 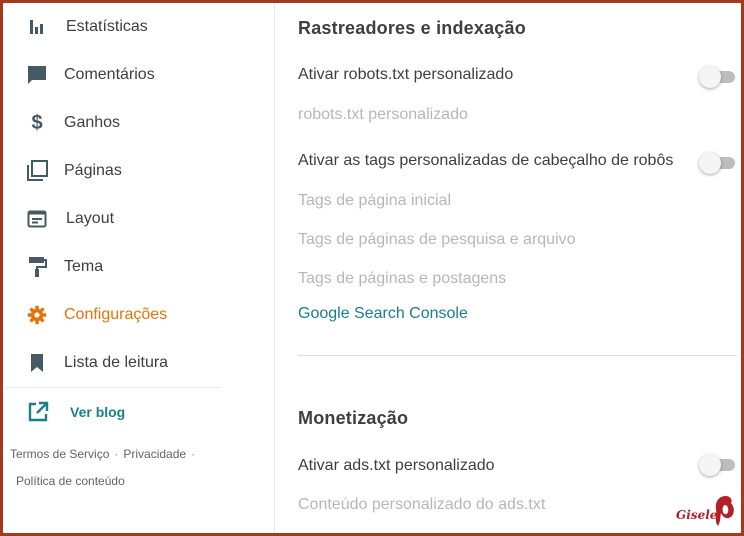 I want to click on ads-txt-field: Conteúdo personalizado do ads.txt, so click(x=421, y=505).